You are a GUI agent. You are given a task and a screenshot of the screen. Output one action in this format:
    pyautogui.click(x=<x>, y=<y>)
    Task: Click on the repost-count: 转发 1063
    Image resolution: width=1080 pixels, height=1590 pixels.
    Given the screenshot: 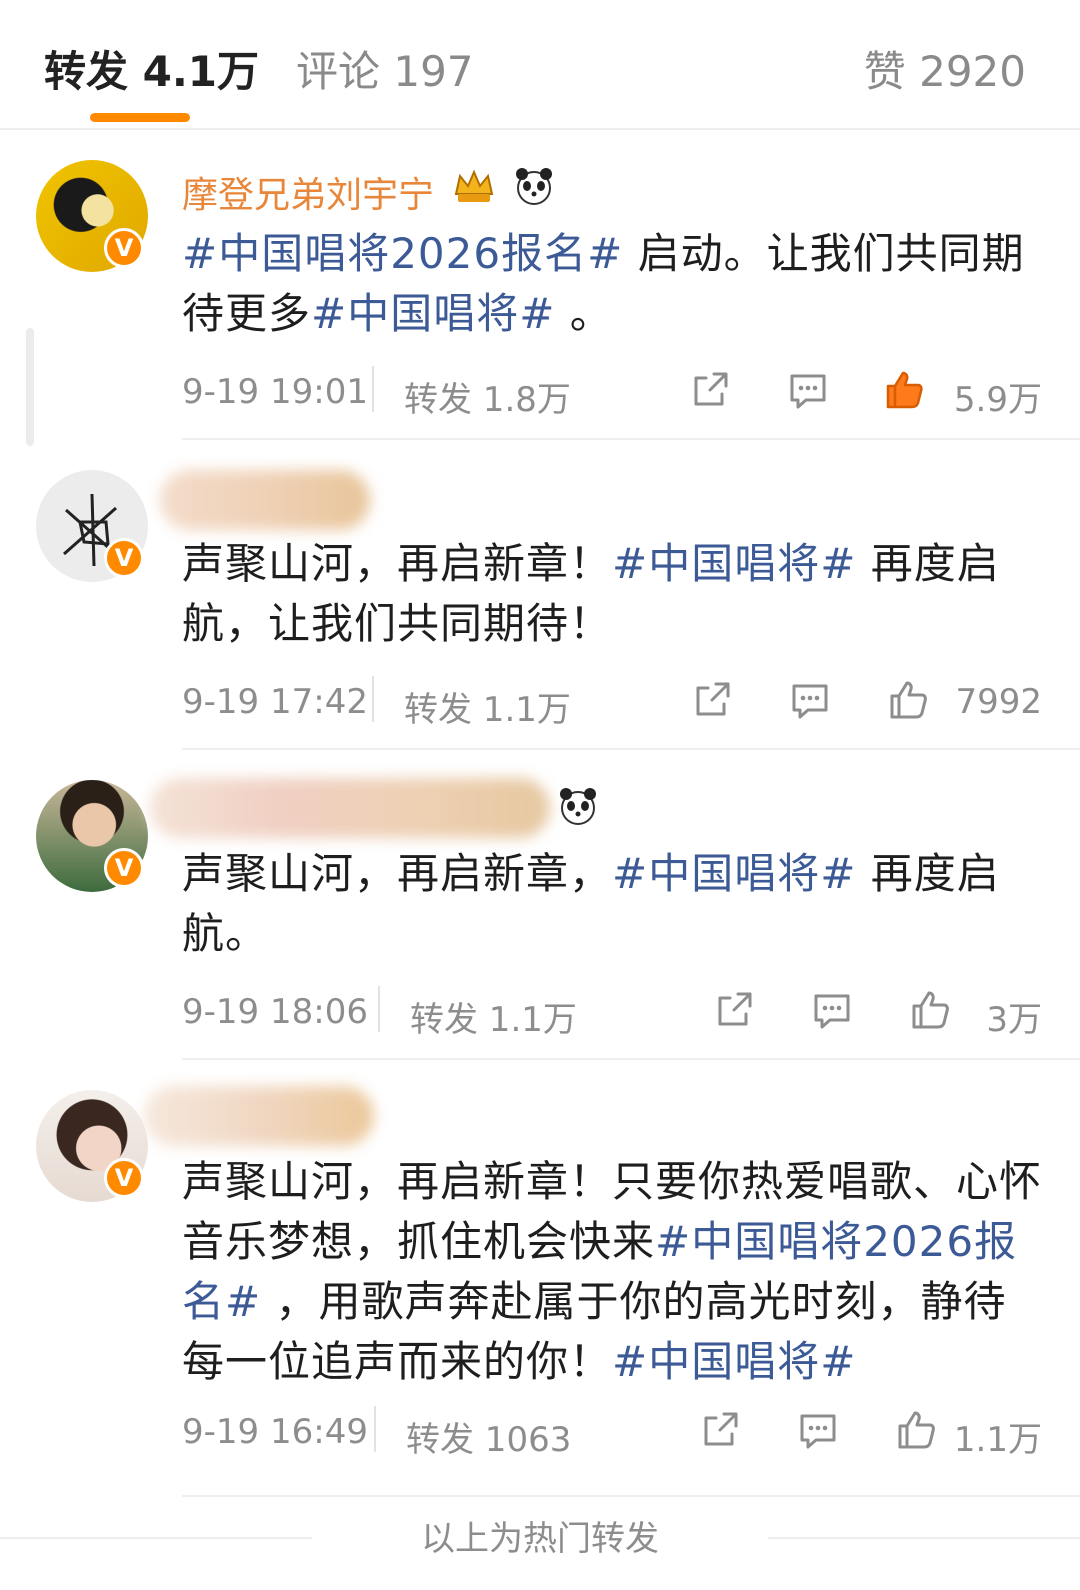 What is the action you would take?
    pyautogui.click(x=488, y=1436)
    